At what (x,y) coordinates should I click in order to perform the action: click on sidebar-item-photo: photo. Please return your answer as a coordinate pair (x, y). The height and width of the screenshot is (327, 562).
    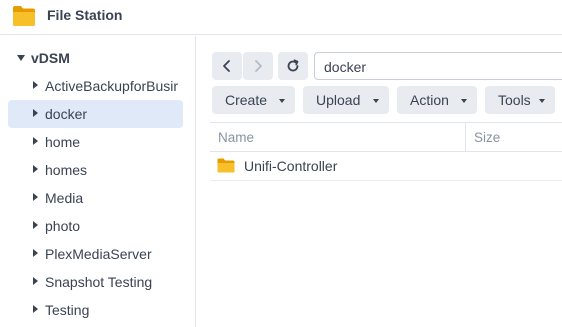
    Looking at the image, I should click on (95, 226).